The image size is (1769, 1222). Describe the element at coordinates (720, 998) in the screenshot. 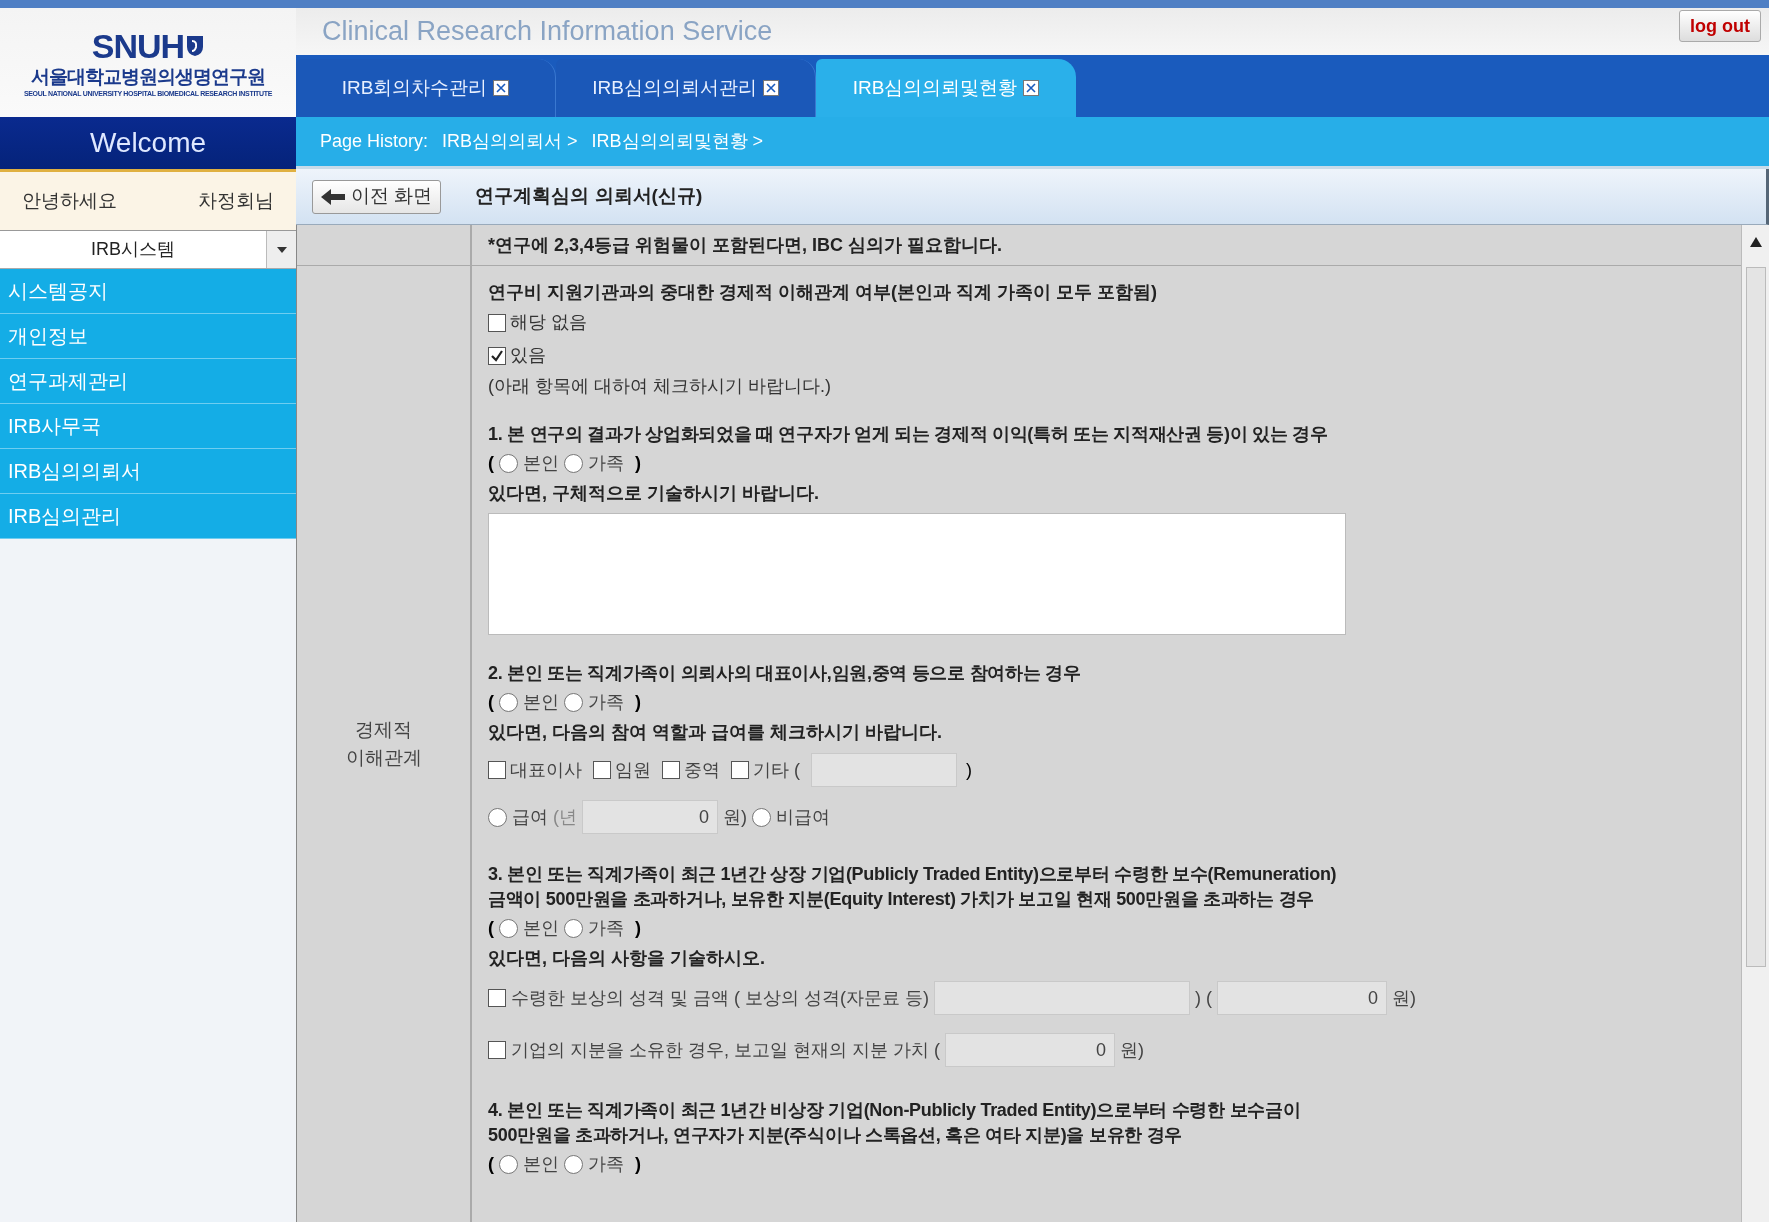

I see `amount-label: 수령한 보상의 성격 및 금액 ( 보상의 성격(자문료 등)` at that location.